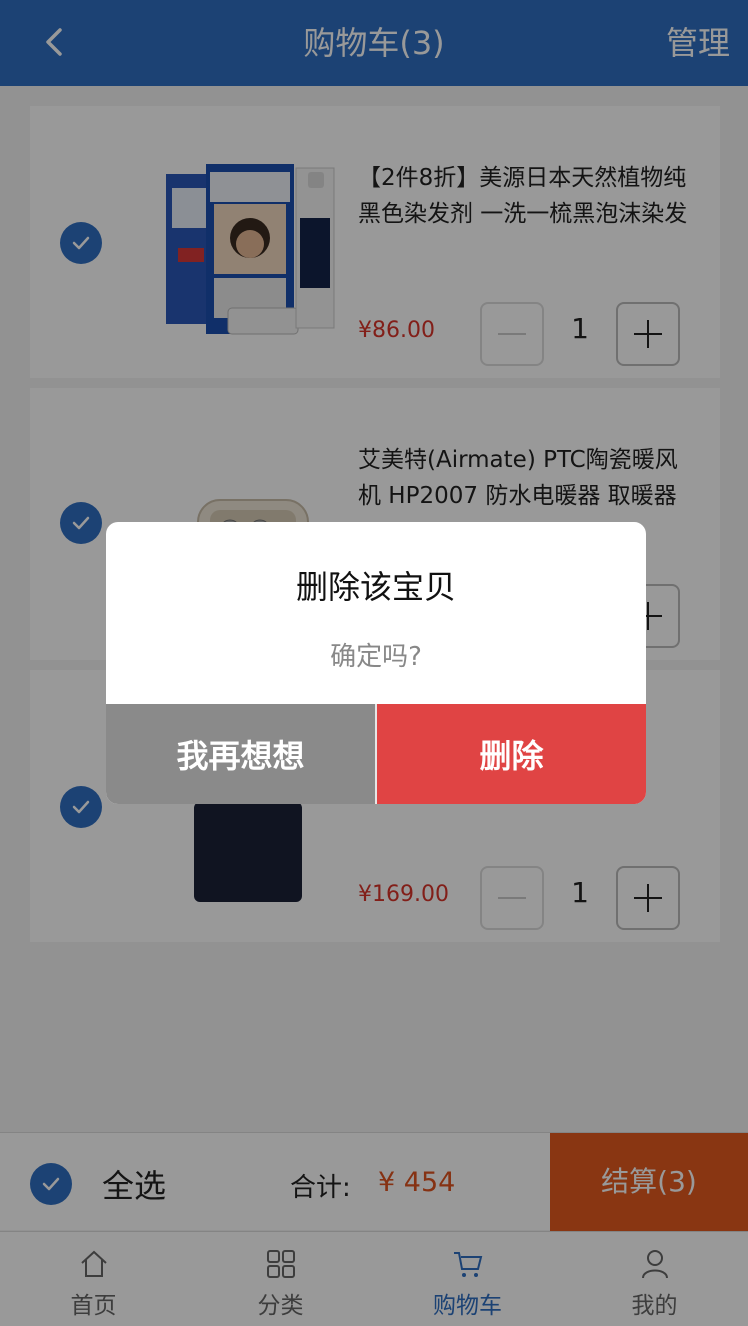 The image size is (748, 1326). I want to click on delete-button: 删除, so click(511, 754).